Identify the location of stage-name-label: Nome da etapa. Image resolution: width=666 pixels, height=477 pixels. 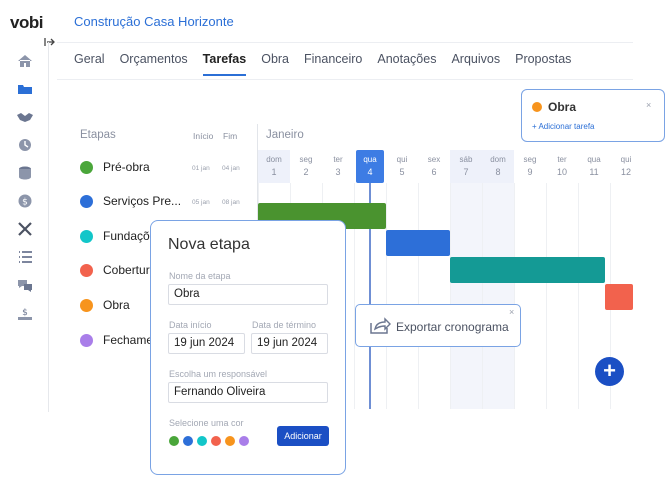
(200, 276).